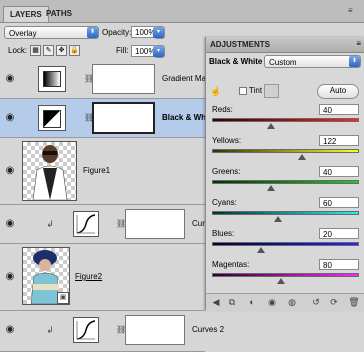  Describe the element at coordinates (223, 233) in the screenshot. I see `slider-label: Blues:` at that location.